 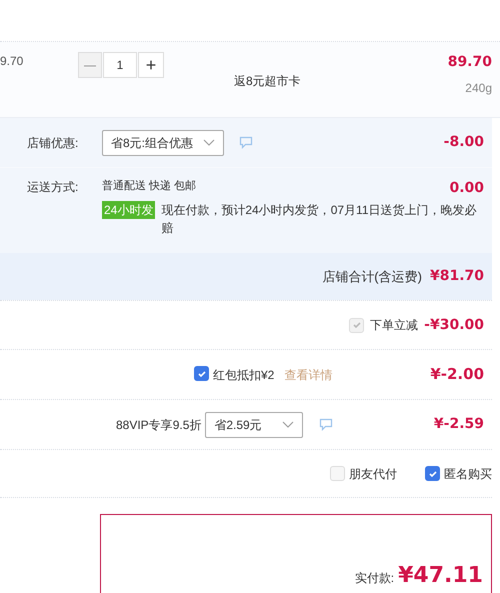 I want to click on discount-dropdown: 省8元:组合优惠, so click(x=163, y=143).